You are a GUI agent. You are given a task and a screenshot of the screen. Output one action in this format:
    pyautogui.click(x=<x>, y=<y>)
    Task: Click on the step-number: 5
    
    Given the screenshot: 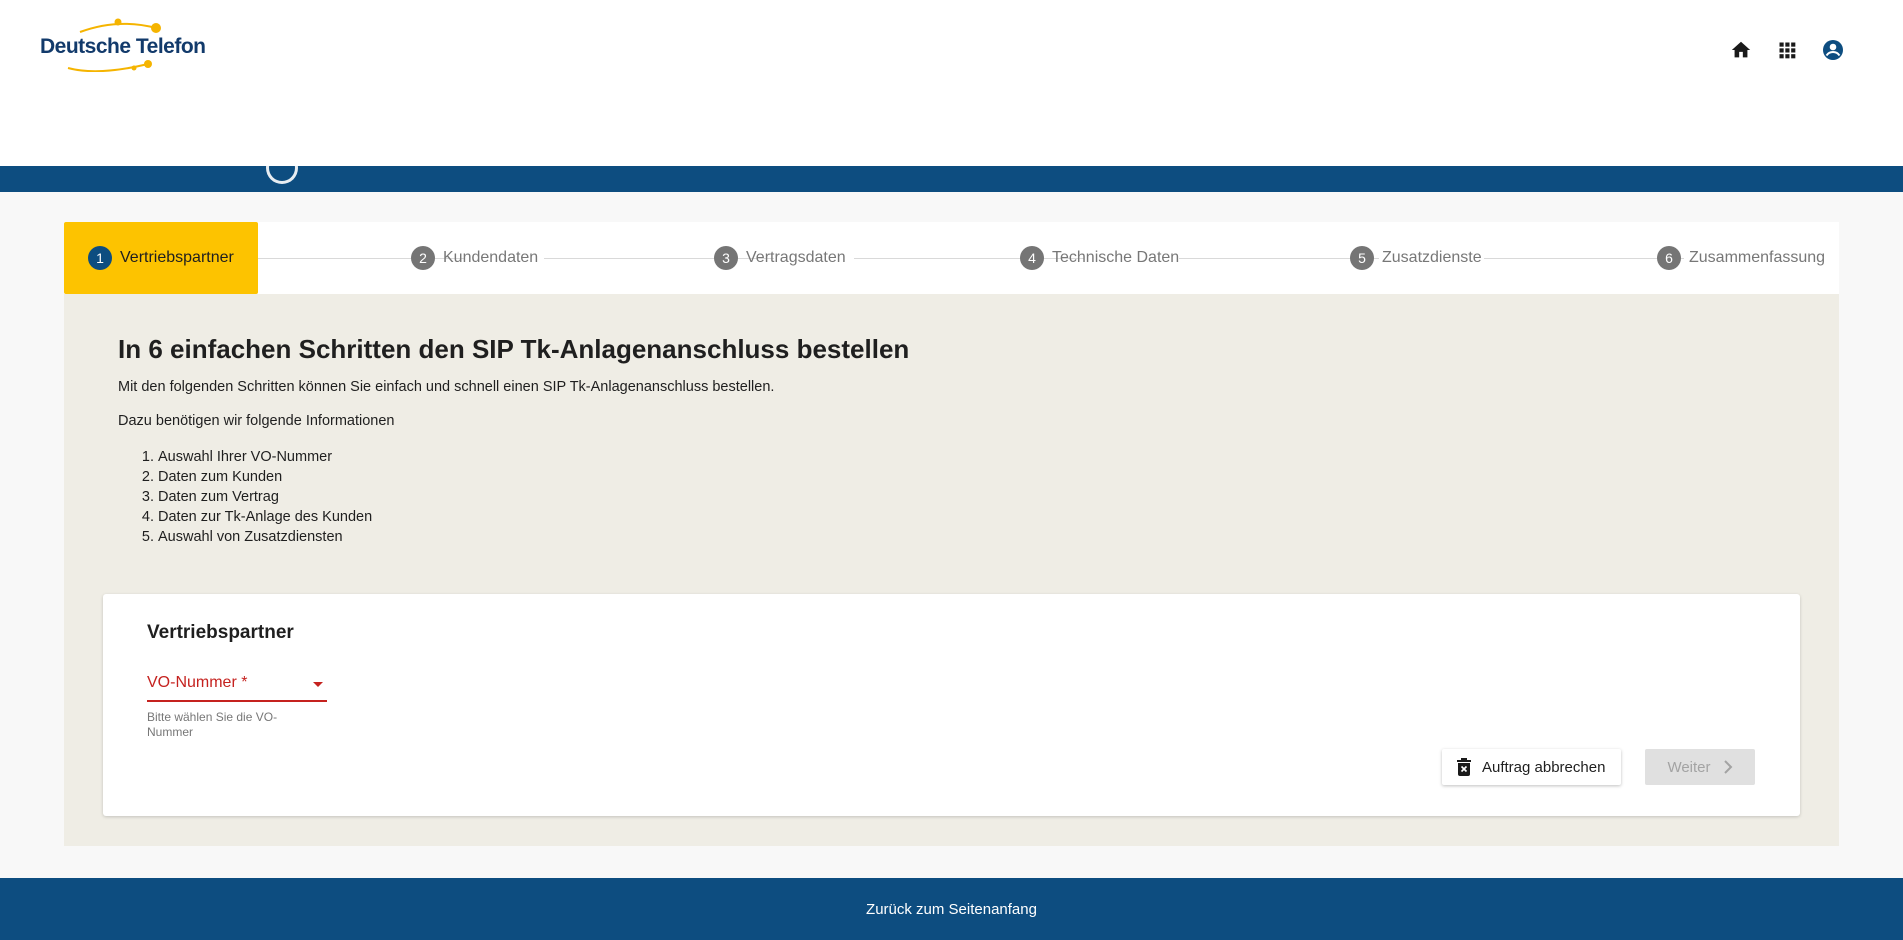 What is the action you would take?
    pyautogui.click(x=1362, y=258)
    